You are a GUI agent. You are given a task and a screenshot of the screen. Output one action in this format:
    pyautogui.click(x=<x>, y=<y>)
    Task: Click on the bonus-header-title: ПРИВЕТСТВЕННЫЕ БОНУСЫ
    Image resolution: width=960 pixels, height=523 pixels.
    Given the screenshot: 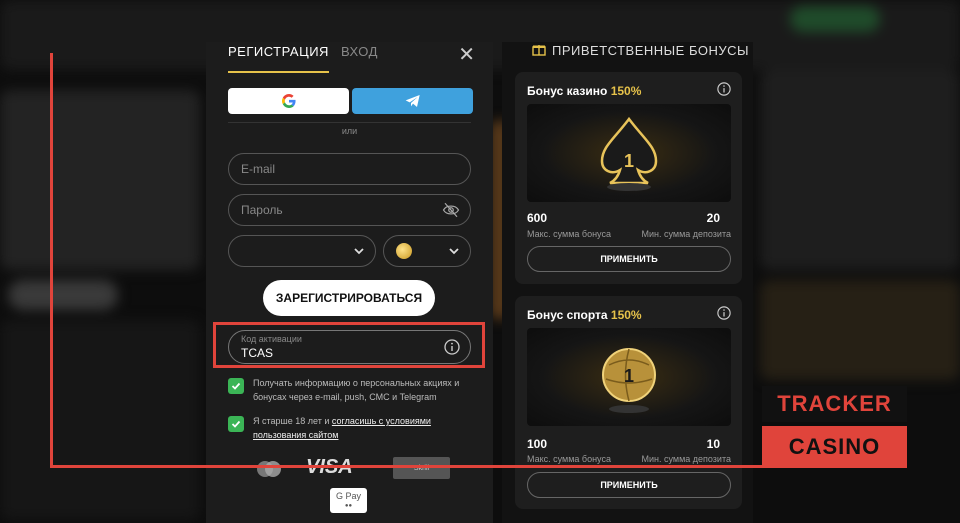 What is the action you would take?
    pyautogui.click(x=650, y=50)
    